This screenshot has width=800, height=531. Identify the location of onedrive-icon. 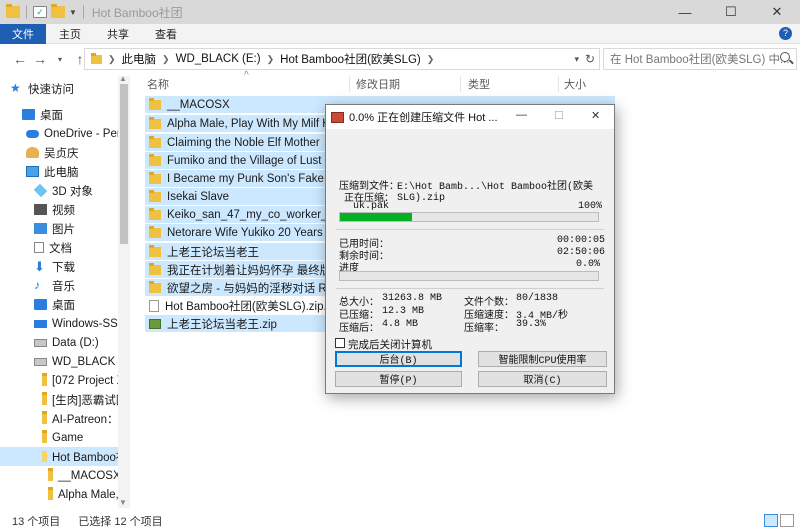
(32, 133).